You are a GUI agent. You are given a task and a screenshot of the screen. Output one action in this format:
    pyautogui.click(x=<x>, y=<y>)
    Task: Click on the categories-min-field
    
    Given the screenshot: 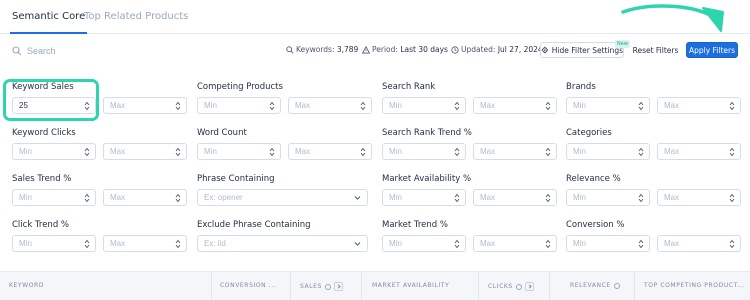 What is the action you would take?
    pyautogui.click(x=608, y=151)
    